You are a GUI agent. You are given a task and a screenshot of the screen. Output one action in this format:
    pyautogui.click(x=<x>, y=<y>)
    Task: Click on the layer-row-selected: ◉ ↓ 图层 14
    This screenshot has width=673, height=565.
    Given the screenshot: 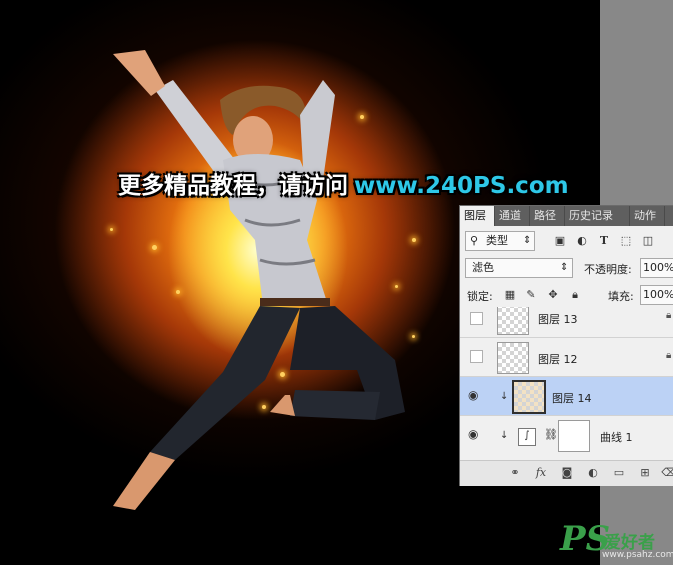 What is the action you would take?
    pyautogui.click(x=566, y=396)
    